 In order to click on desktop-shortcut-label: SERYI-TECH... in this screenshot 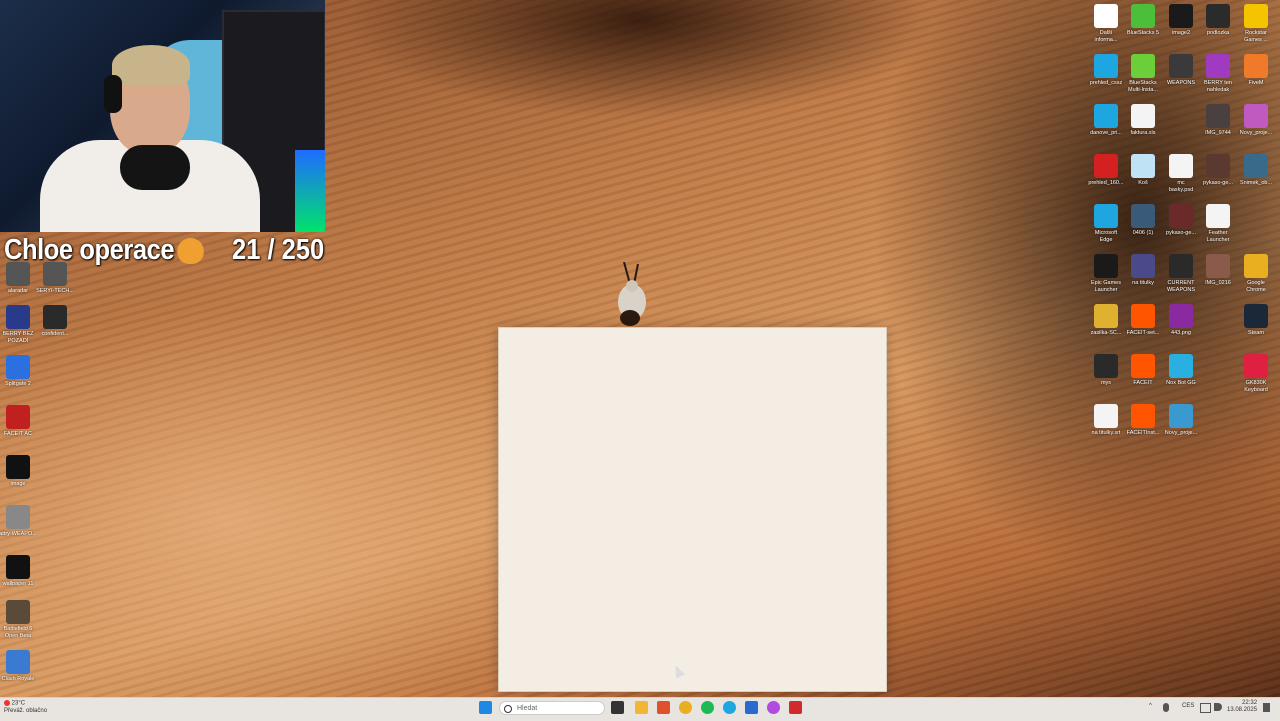, I will do `click(55, 291)`.